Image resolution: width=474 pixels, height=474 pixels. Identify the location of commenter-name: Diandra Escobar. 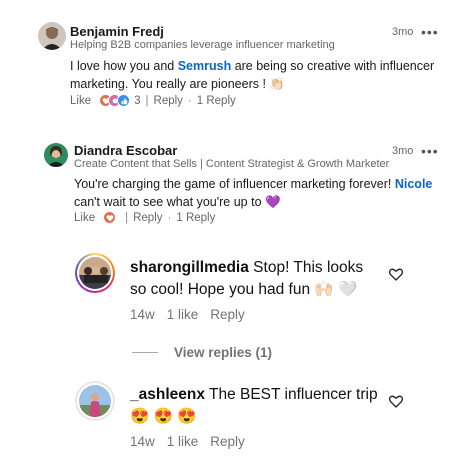
(125, 150).